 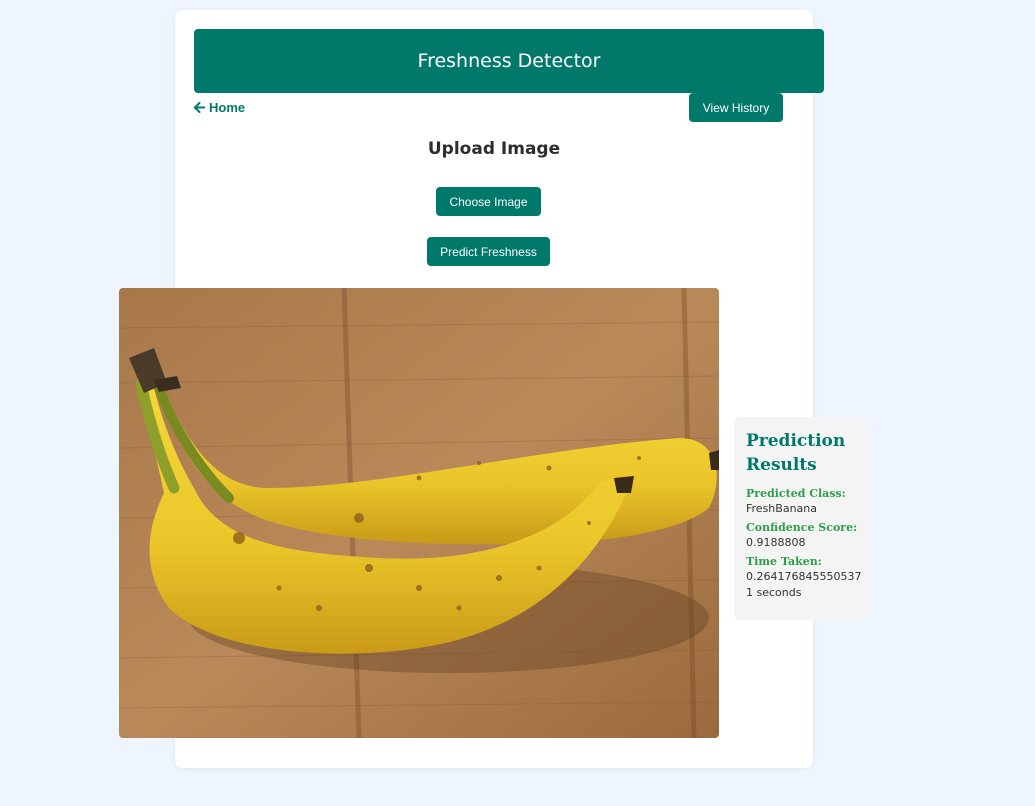 What do you see at coordinates (199, 107) in the screenshot?
I see `arrow-left-icon` at bounding box center [199, 107].